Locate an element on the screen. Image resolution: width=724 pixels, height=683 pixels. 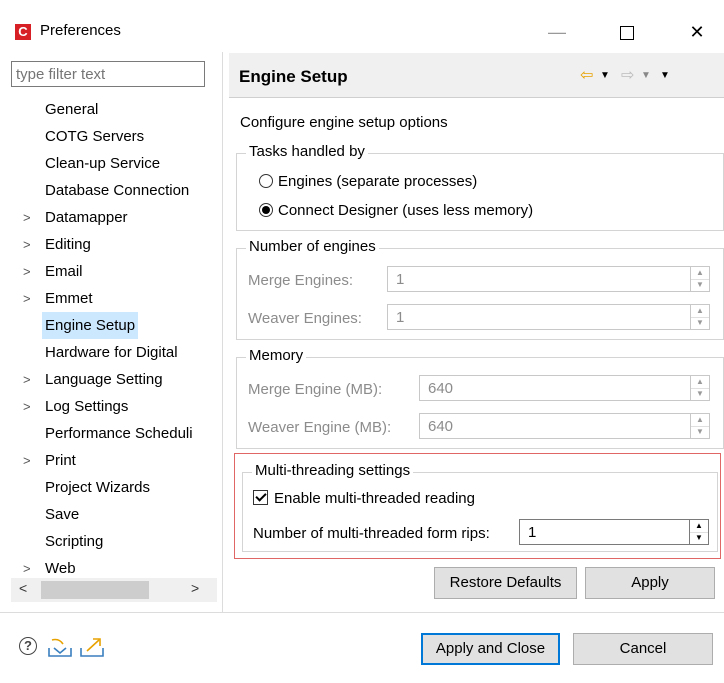
tree-item: > Language Setting is located at coordinates (114, 379).